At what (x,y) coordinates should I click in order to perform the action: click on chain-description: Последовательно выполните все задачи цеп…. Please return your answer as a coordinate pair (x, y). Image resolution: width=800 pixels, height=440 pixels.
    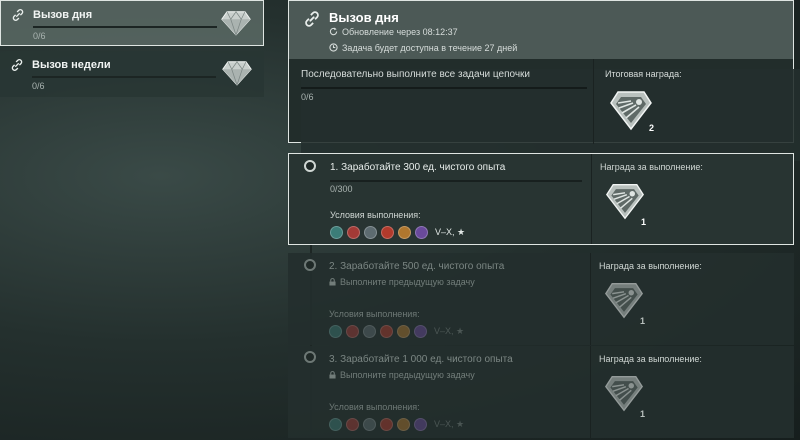
    Looking at the image, I should click on (550, 115).